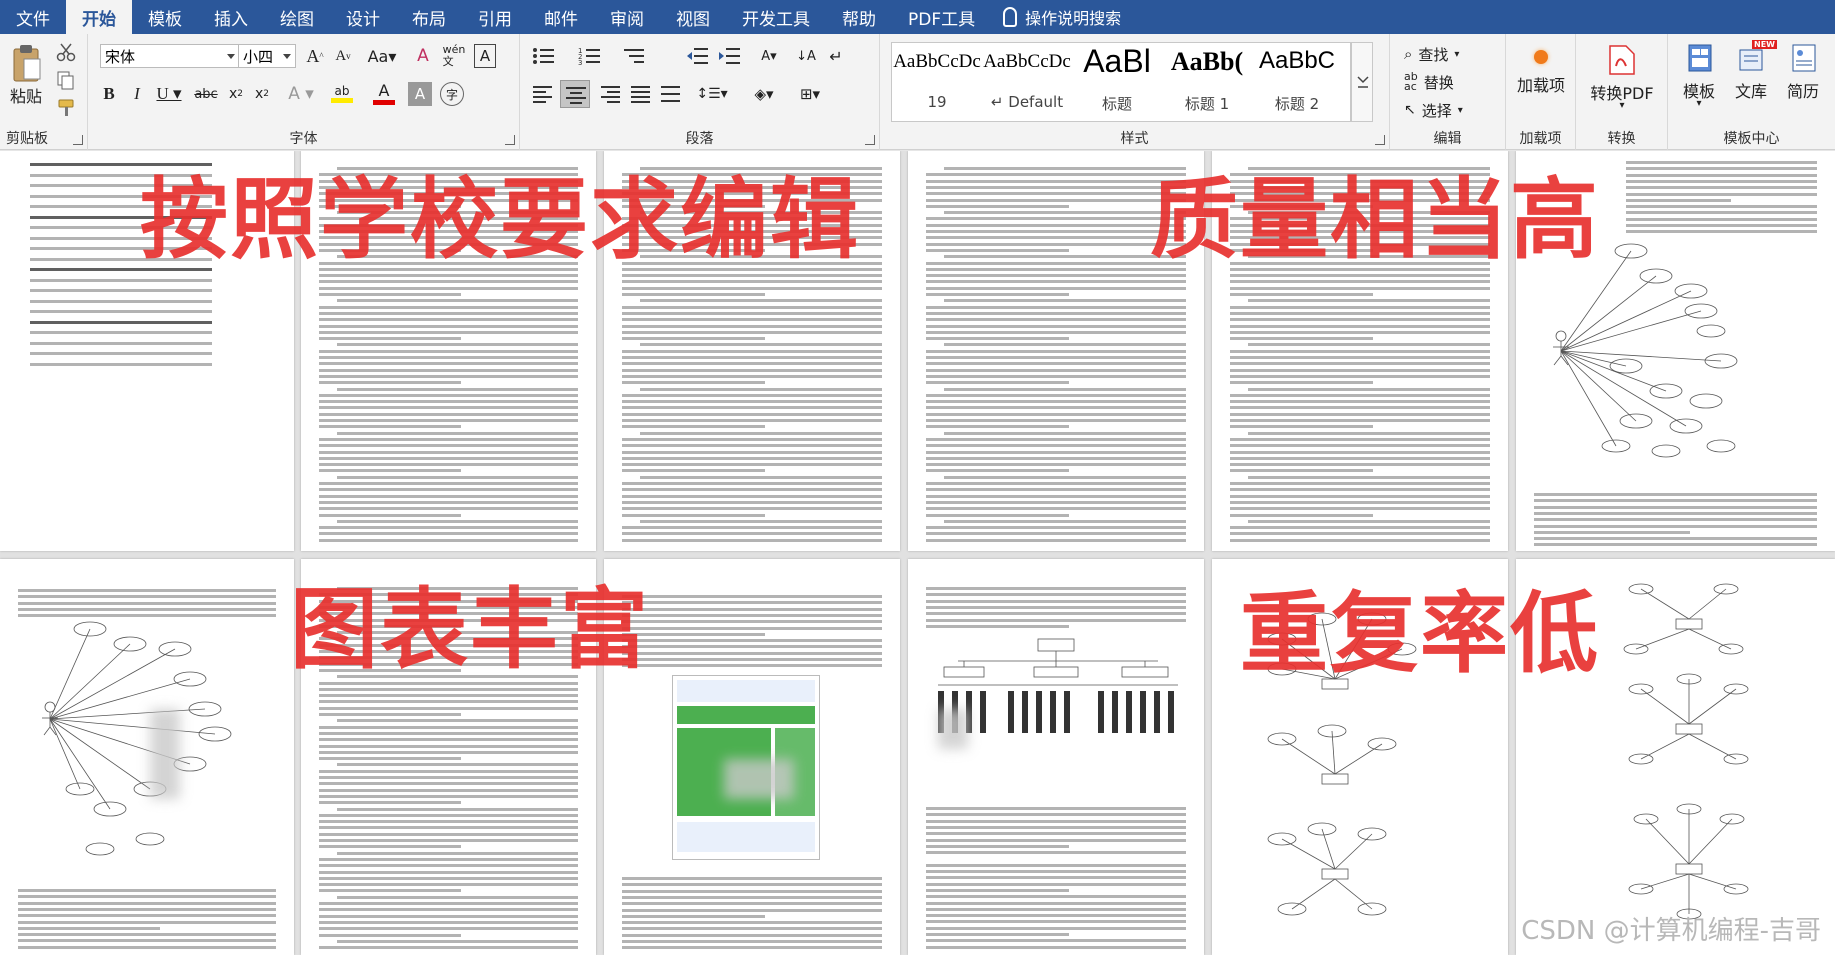 The image size is (1835, 955). I want to click on convert-pdf-button: 转换PDF ▾, so click(1622, 85).